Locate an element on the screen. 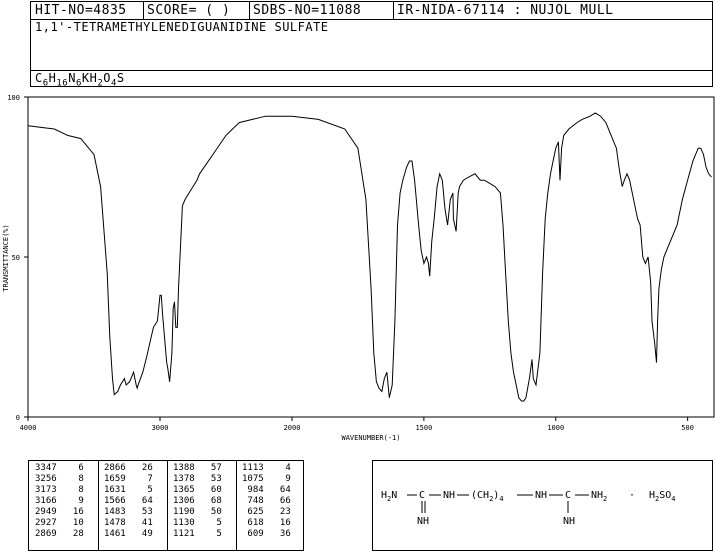  formula-part: S is located at coordinates (120, 78).